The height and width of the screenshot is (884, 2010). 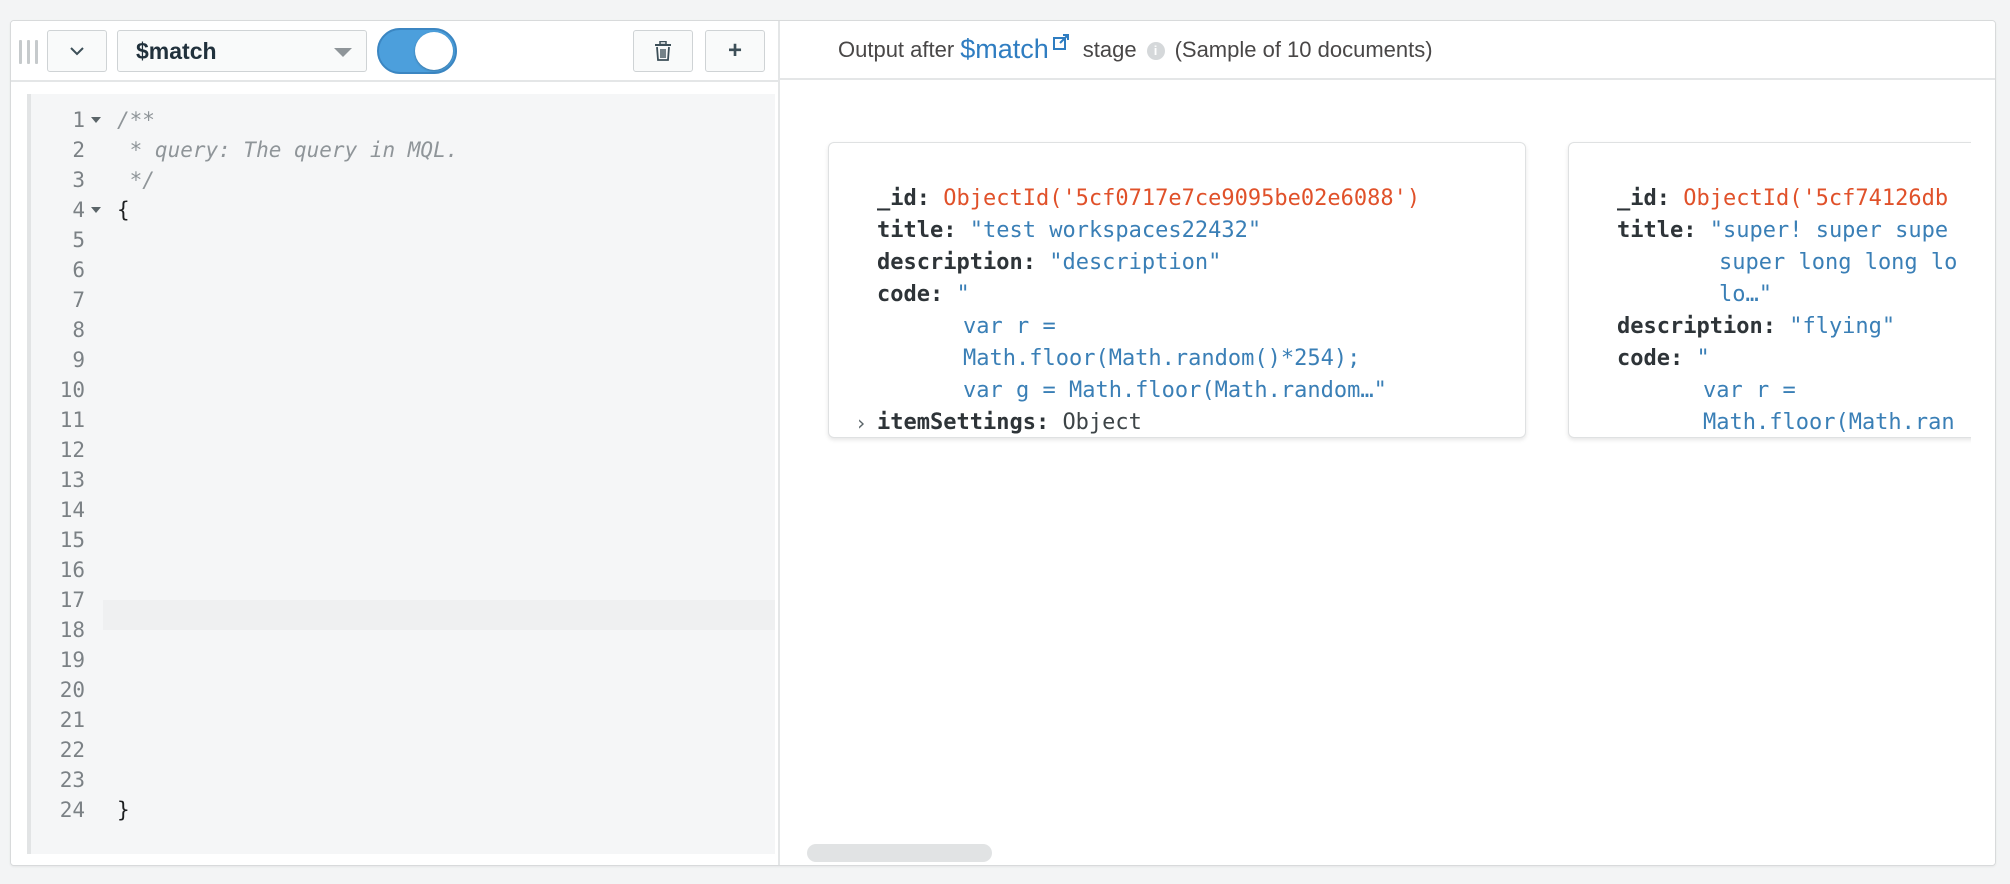 What do you see at coordinates (1109, 49) in the screenshot?
I see `output-stage-word: stage` at bounding box center [1109, 49].